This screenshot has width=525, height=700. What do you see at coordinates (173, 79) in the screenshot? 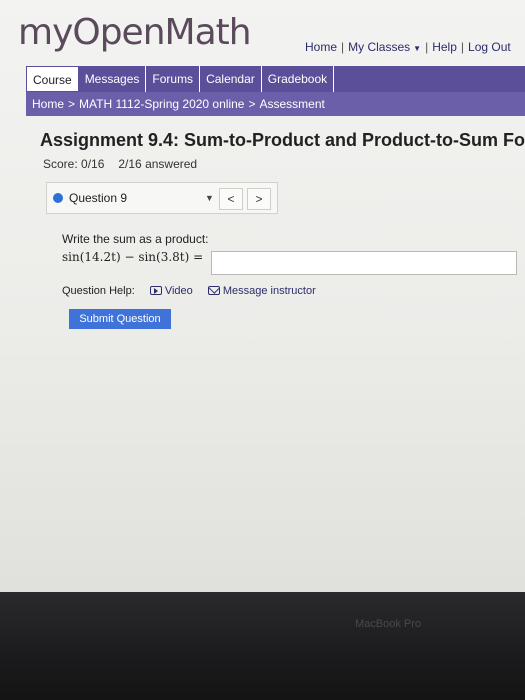
I see `tab-forums: Forums` at bounding box center [173, 79].